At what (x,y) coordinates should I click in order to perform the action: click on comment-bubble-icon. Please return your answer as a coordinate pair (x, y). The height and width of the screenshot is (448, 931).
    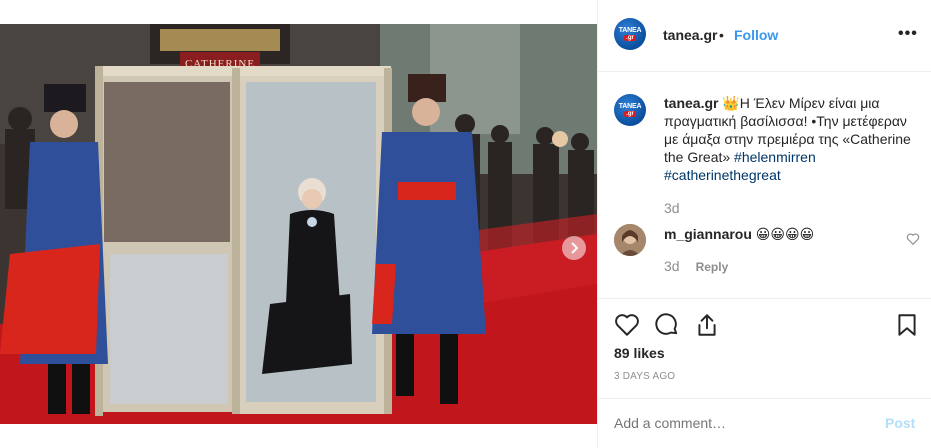
    Looking at the image, I should click on (667, 325).